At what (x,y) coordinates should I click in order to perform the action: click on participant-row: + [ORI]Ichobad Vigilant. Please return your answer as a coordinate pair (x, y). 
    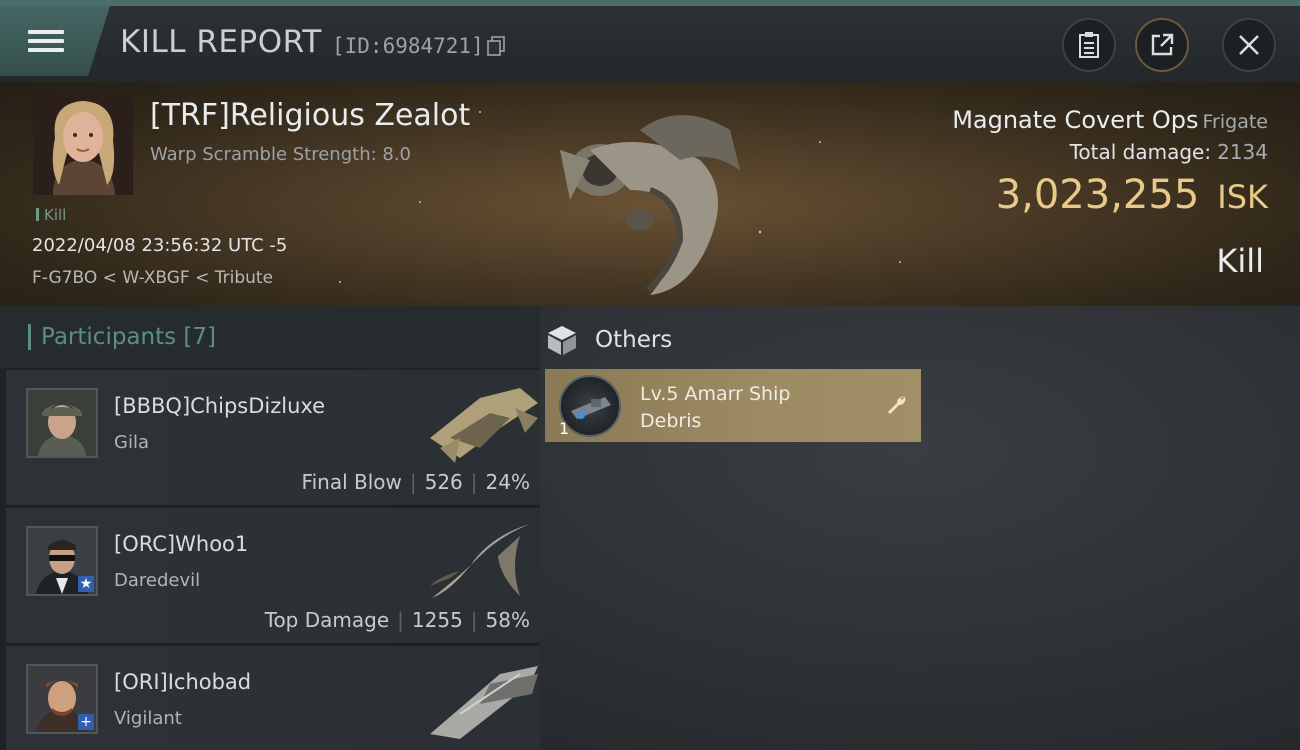
    Looking at the image, I should click on (273, 698).